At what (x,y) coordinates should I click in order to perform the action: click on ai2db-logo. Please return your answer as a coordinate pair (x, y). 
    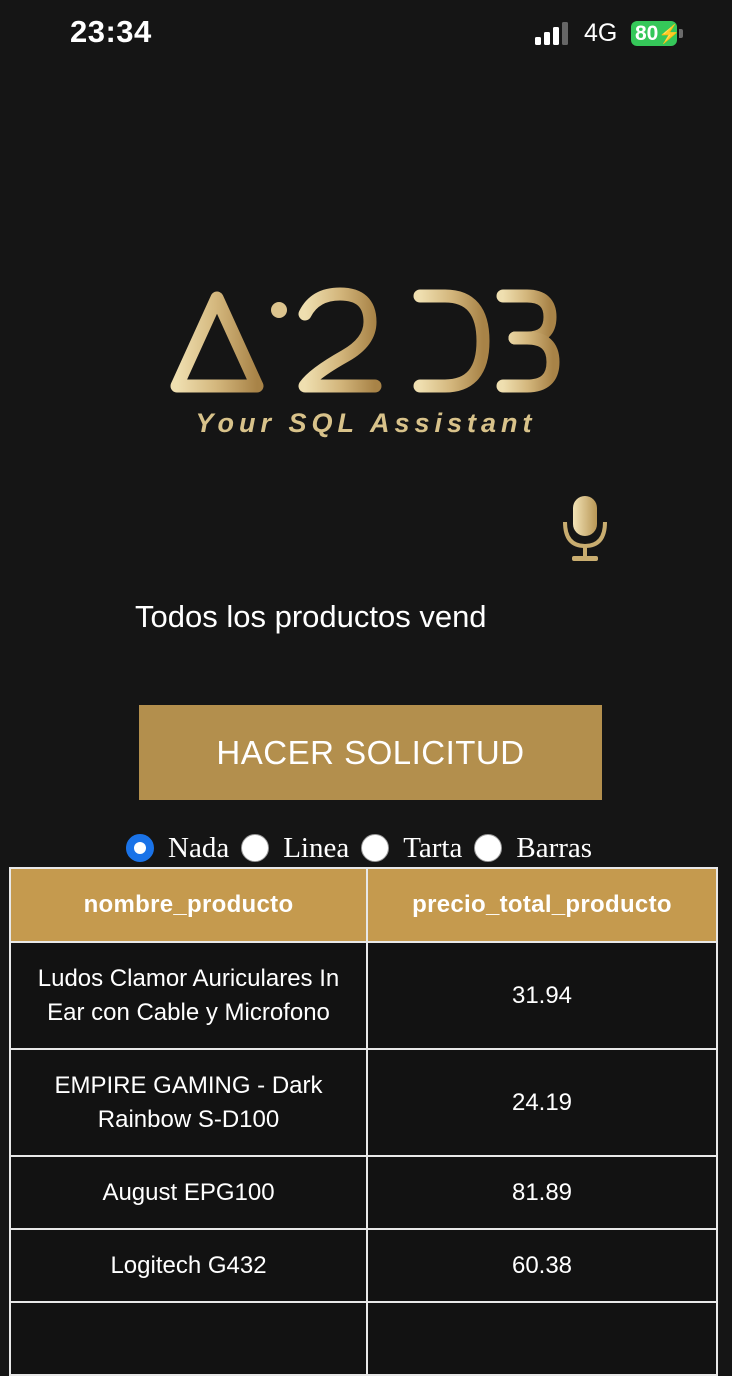
    Looking at the image, I should click on (365, 340).